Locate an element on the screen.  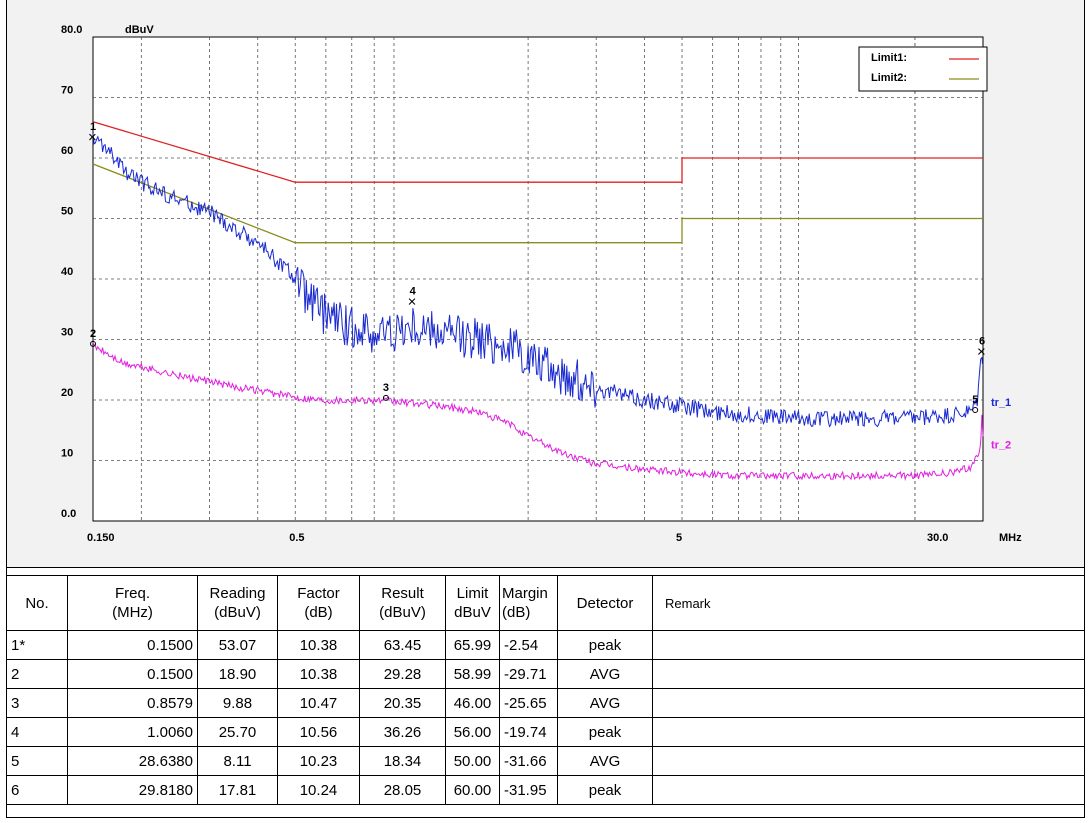
marker-label: 6 is located at coordinates (982, 341).